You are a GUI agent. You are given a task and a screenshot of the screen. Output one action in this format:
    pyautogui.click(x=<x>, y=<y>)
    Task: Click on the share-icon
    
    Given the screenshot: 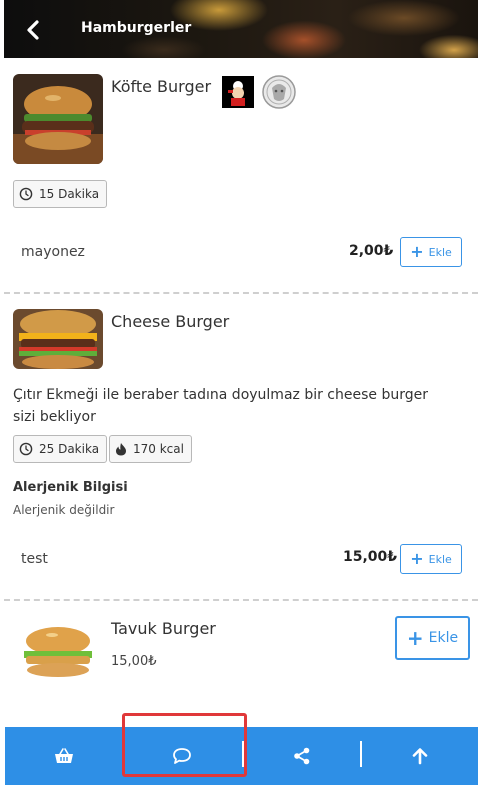 What is the action you would take?
    pyautogui.click(x=302, y=756)
    